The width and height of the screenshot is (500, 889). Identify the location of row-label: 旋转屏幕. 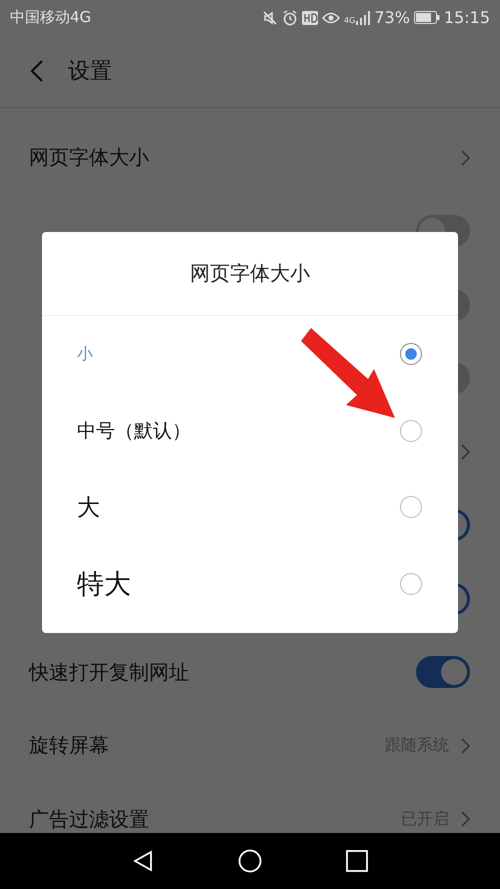
(69, 746).